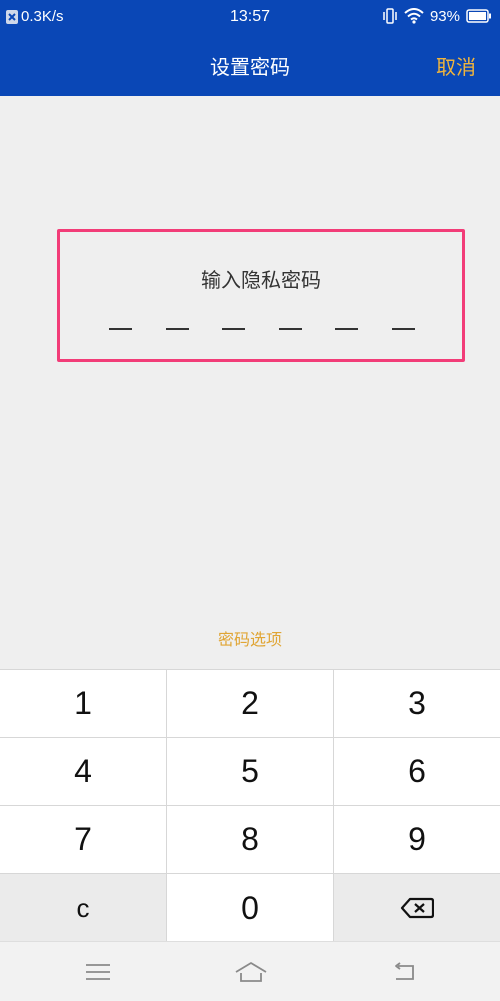 This screenshot has width=500, height=1001. I want to click on password-slots, so click(262, 329).